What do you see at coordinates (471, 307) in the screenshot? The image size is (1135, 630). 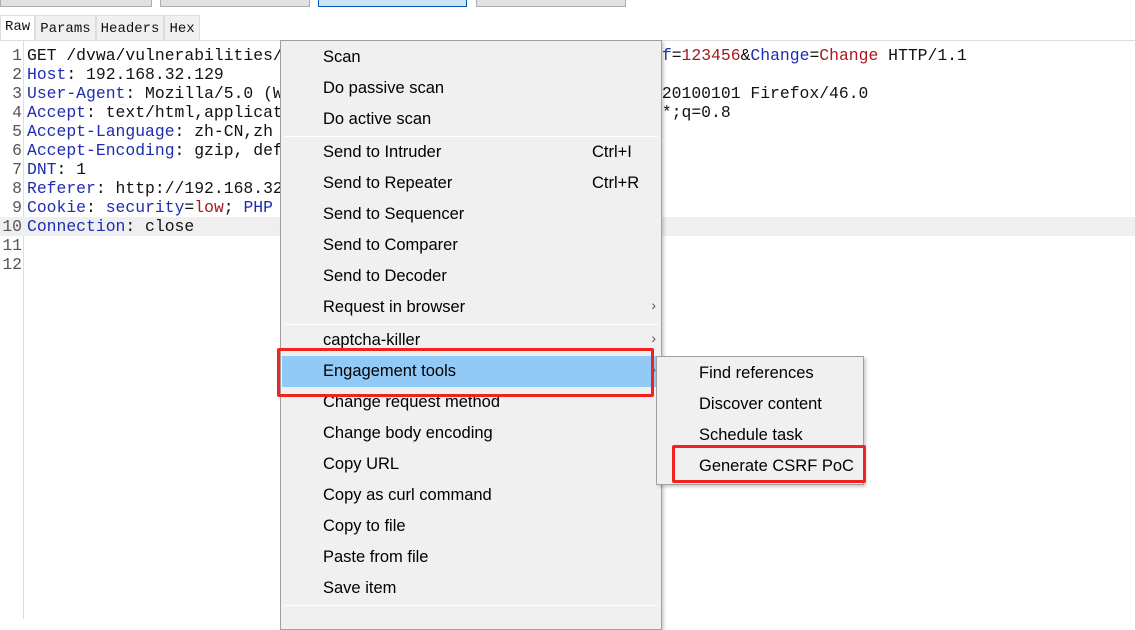 I see `menu-item-request-in-browser: Request in browser ›` at bounding box center [471, 307].